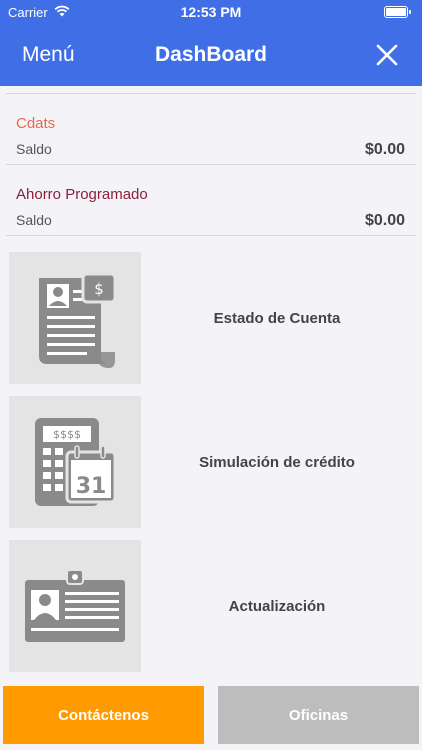  Describe the element at coordinates (36, 123) in the screenshot. I see `account-name: Cdats` at that location.